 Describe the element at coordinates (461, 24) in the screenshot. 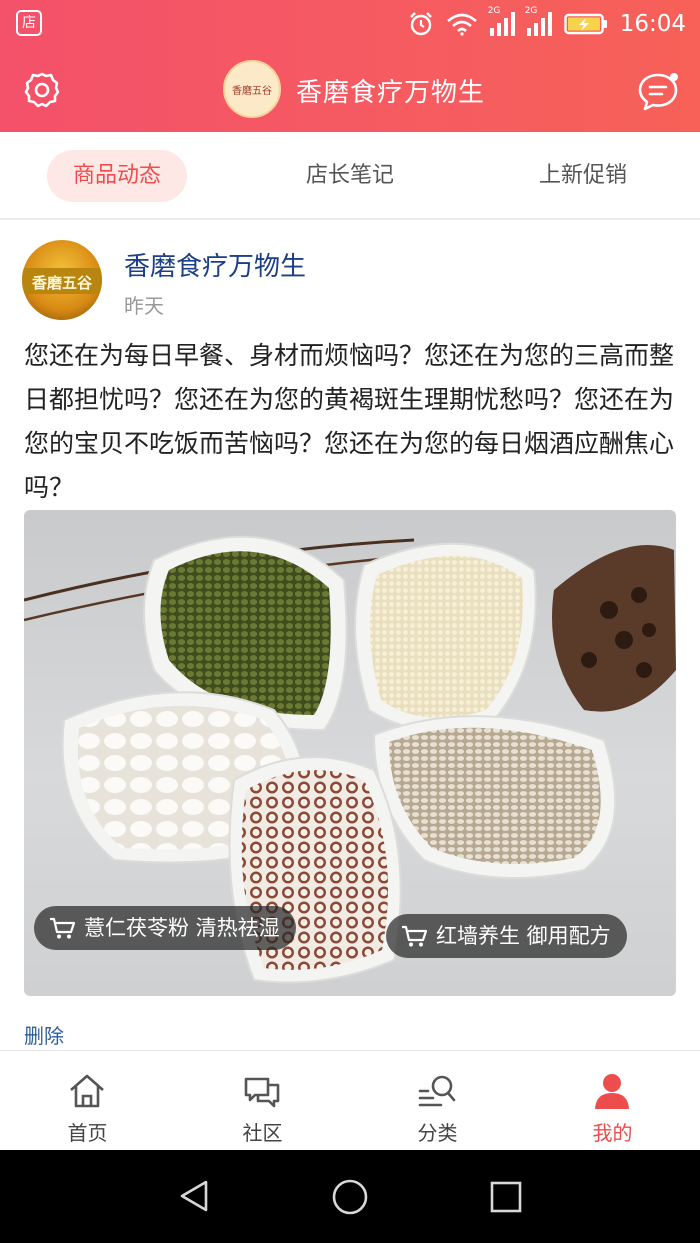

I see `wifi-icon` at that location.